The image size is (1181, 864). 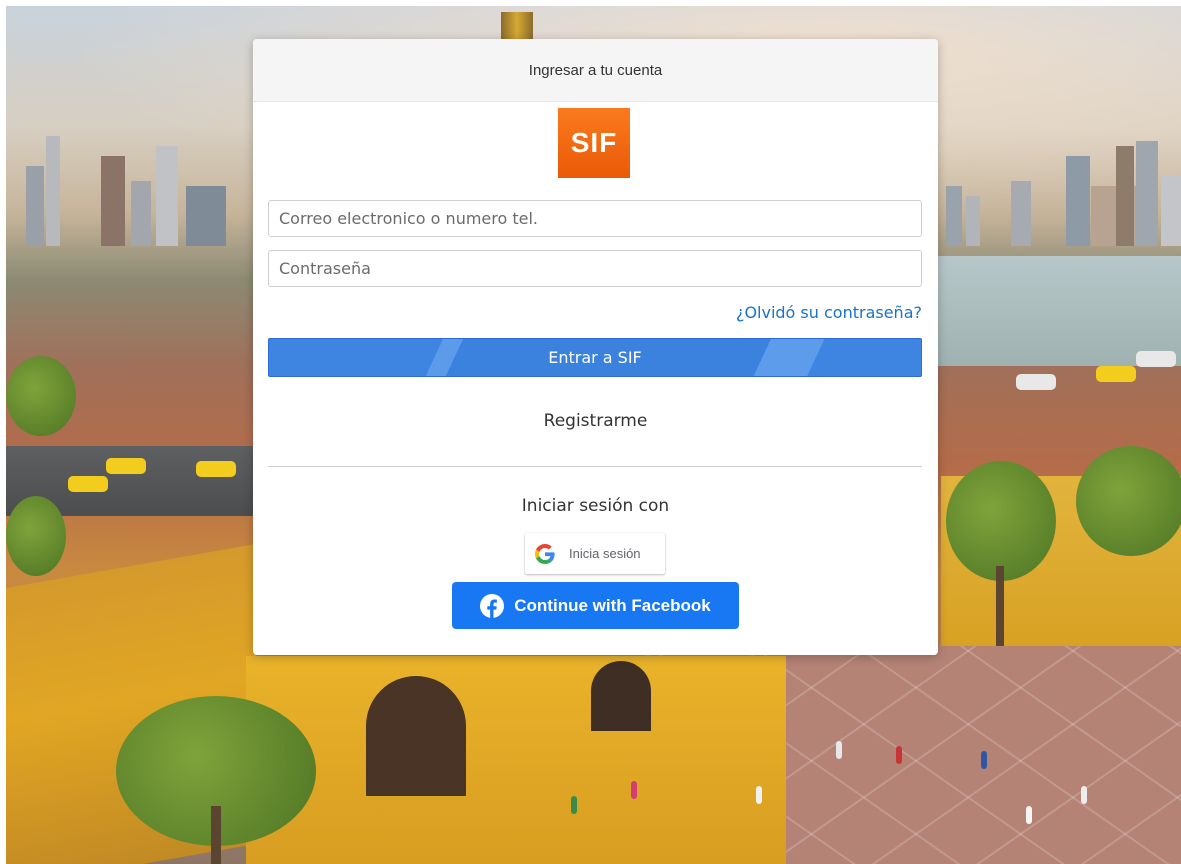 I want to click on card-header: Ingresar a tu cuenta, so click(x=595, y=70).